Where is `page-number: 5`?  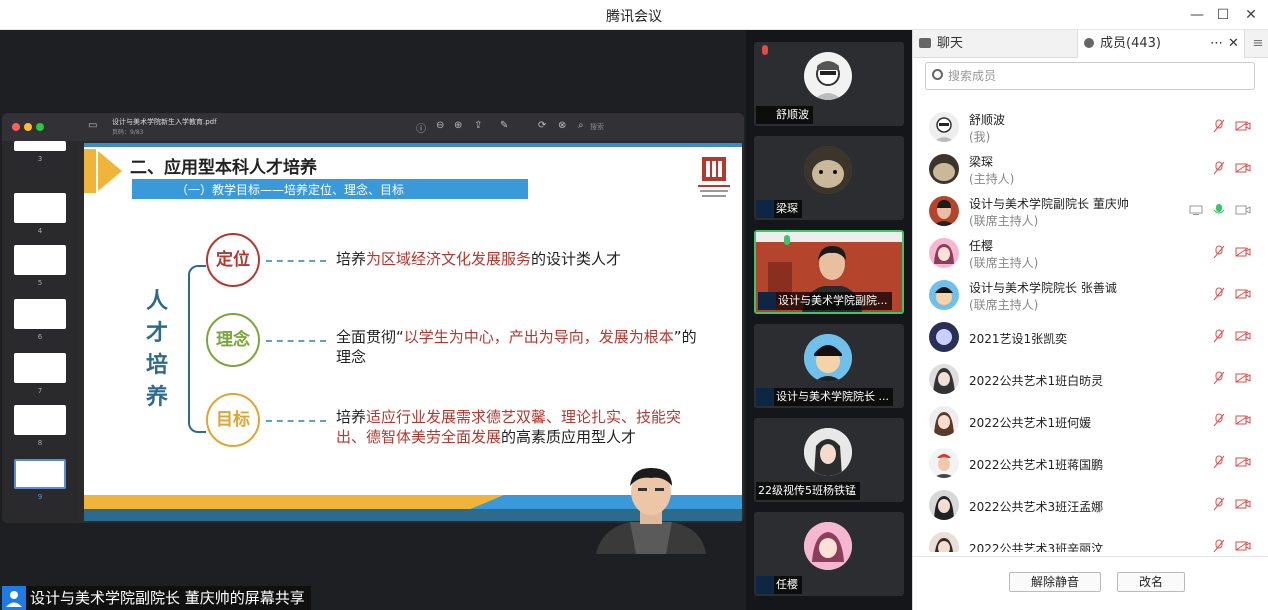 page-number: 5 is located at coordinates (40, 283).